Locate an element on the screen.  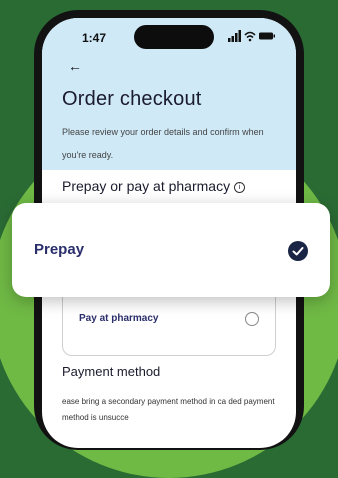
back-arrow-icon: ← is located at coordinates (75, 66).